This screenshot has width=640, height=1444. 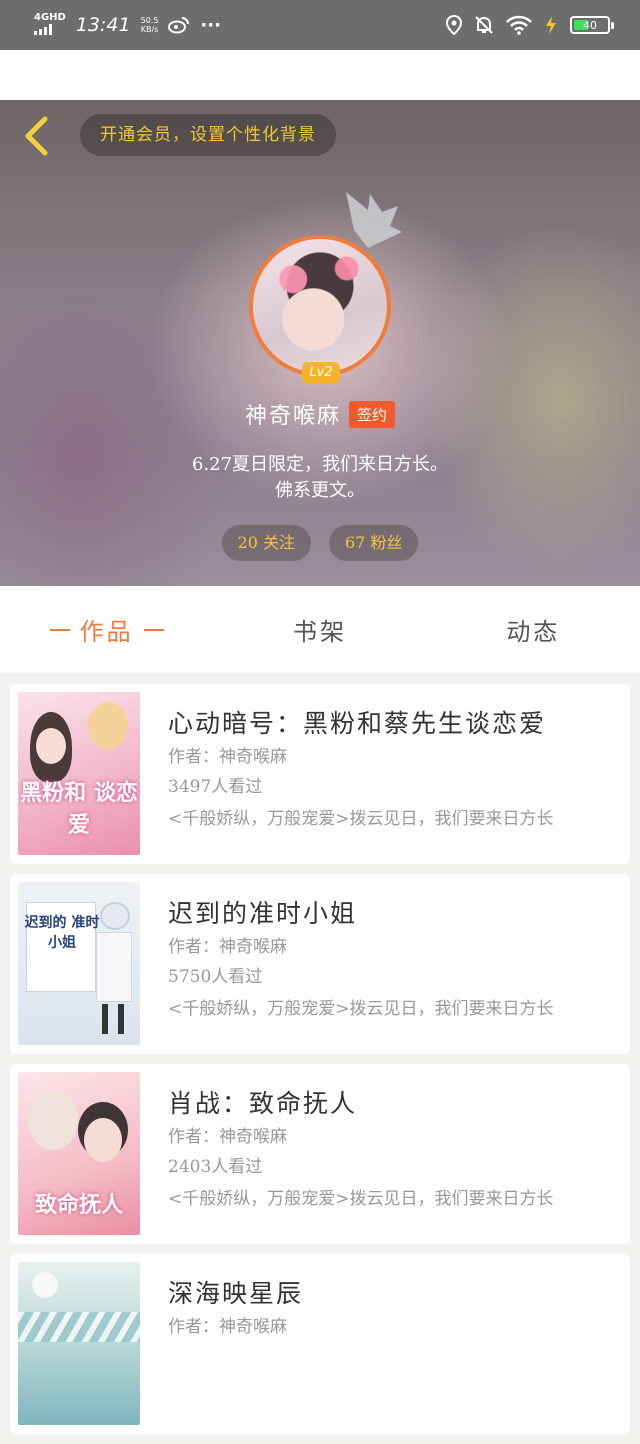 What do you see at coordinates (320, 25) in the screenshot?
I see `status-bar: 4GHD 13:41 50.5 KB/s ··· 40` at bounding box center [320, 25].